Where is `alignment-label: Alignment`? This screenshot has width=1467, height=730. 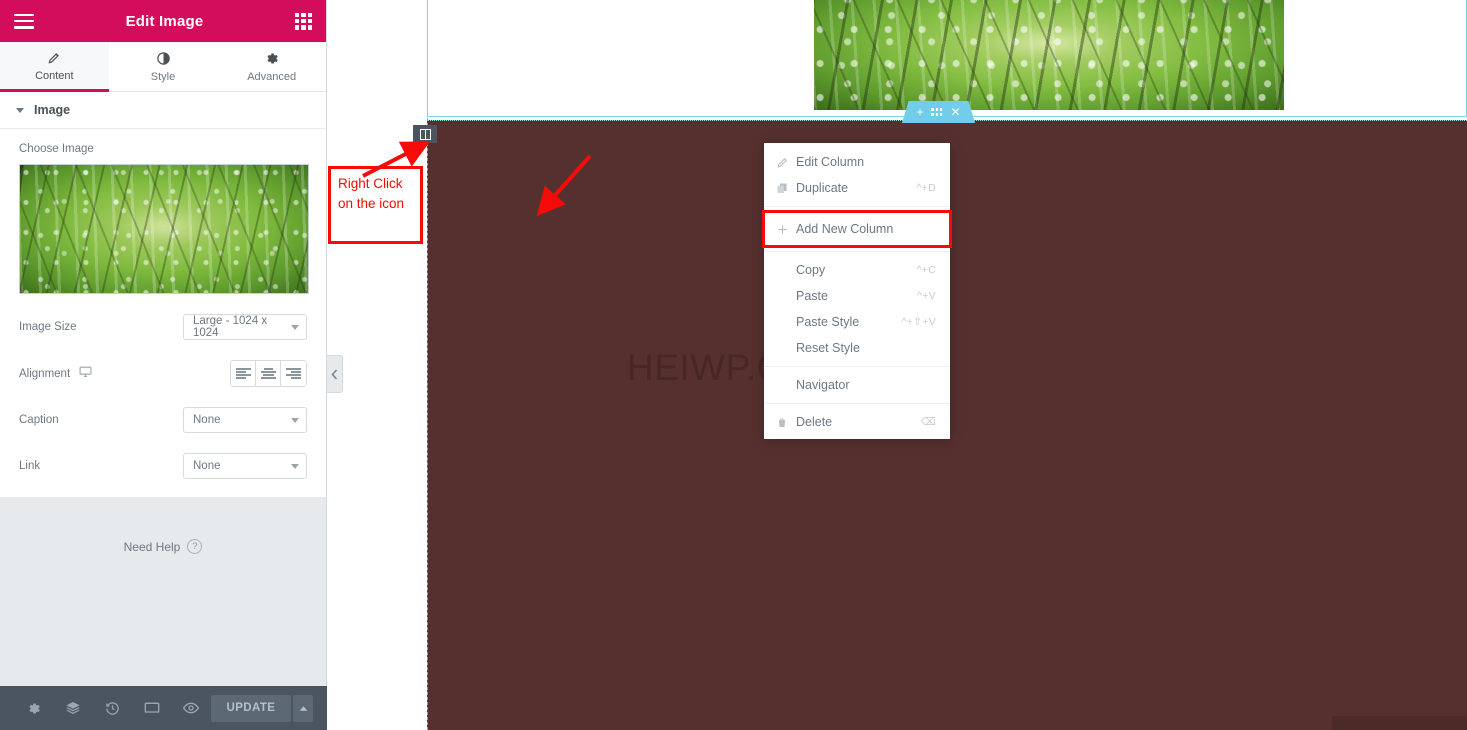
alignment-label: Alignment is located at coordinates (45, 373).